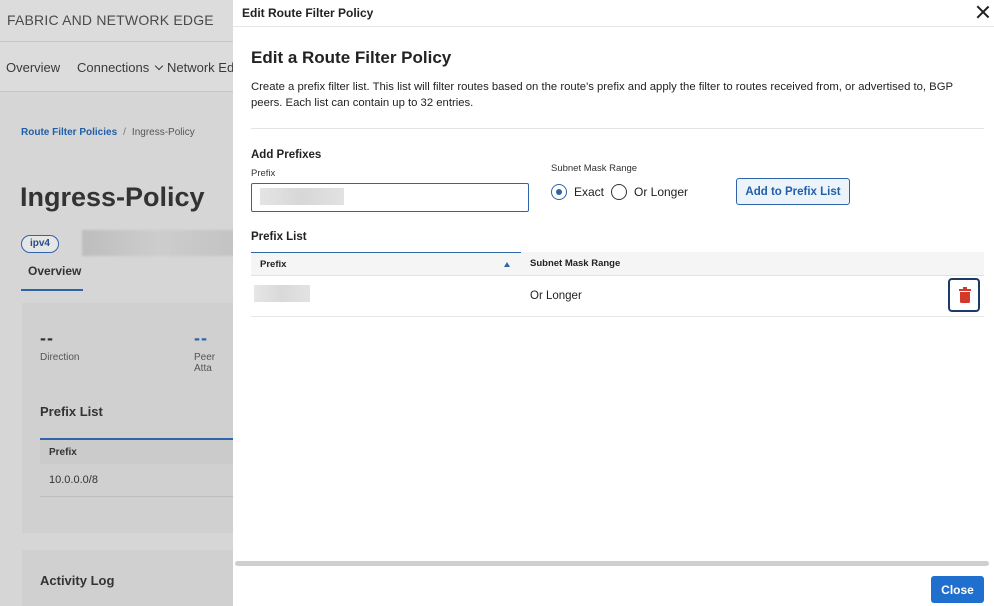  I want to click on prefix-table-header: Prefix Subnet Mask Range, so click(617, 264).